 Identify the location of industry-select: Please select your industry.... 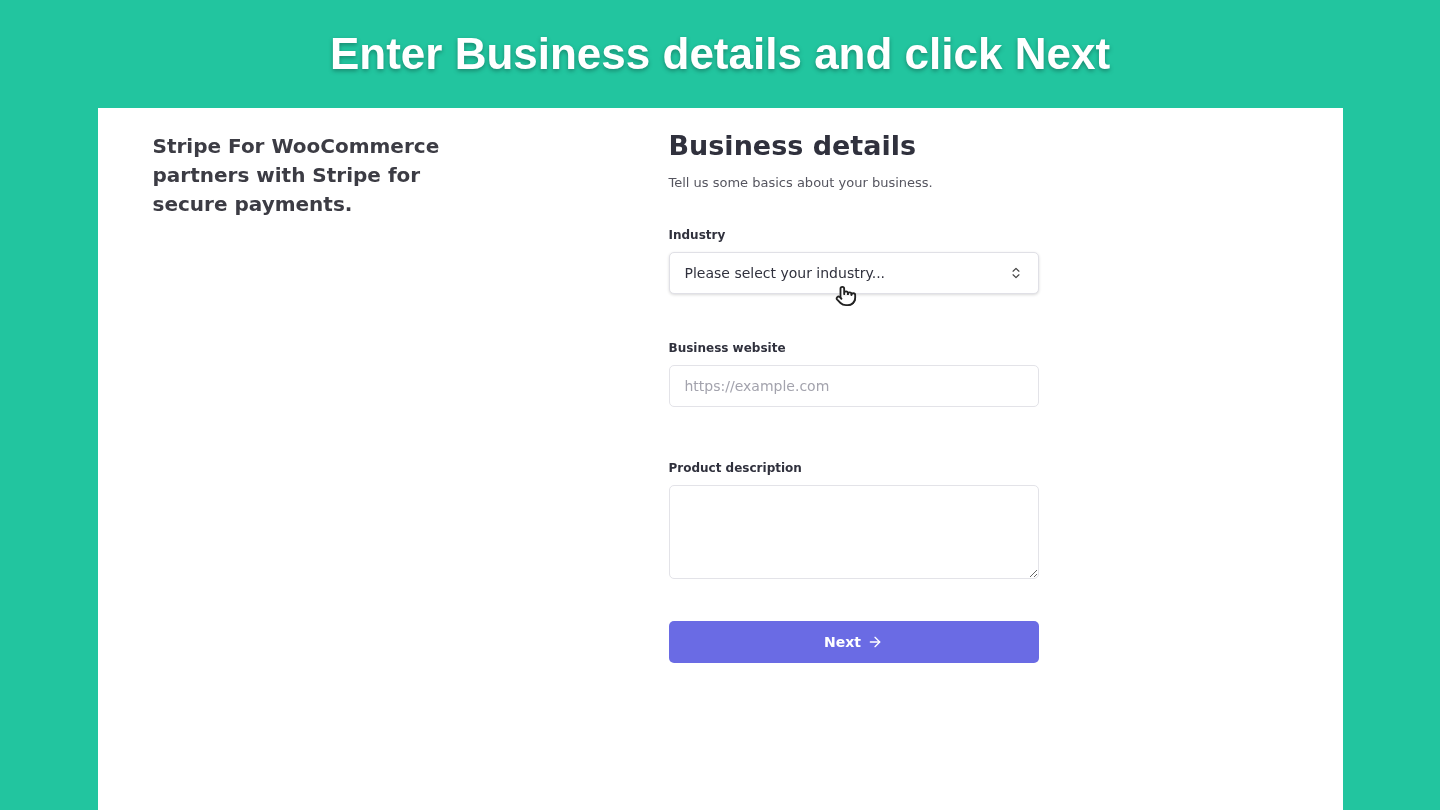
(853, 273).